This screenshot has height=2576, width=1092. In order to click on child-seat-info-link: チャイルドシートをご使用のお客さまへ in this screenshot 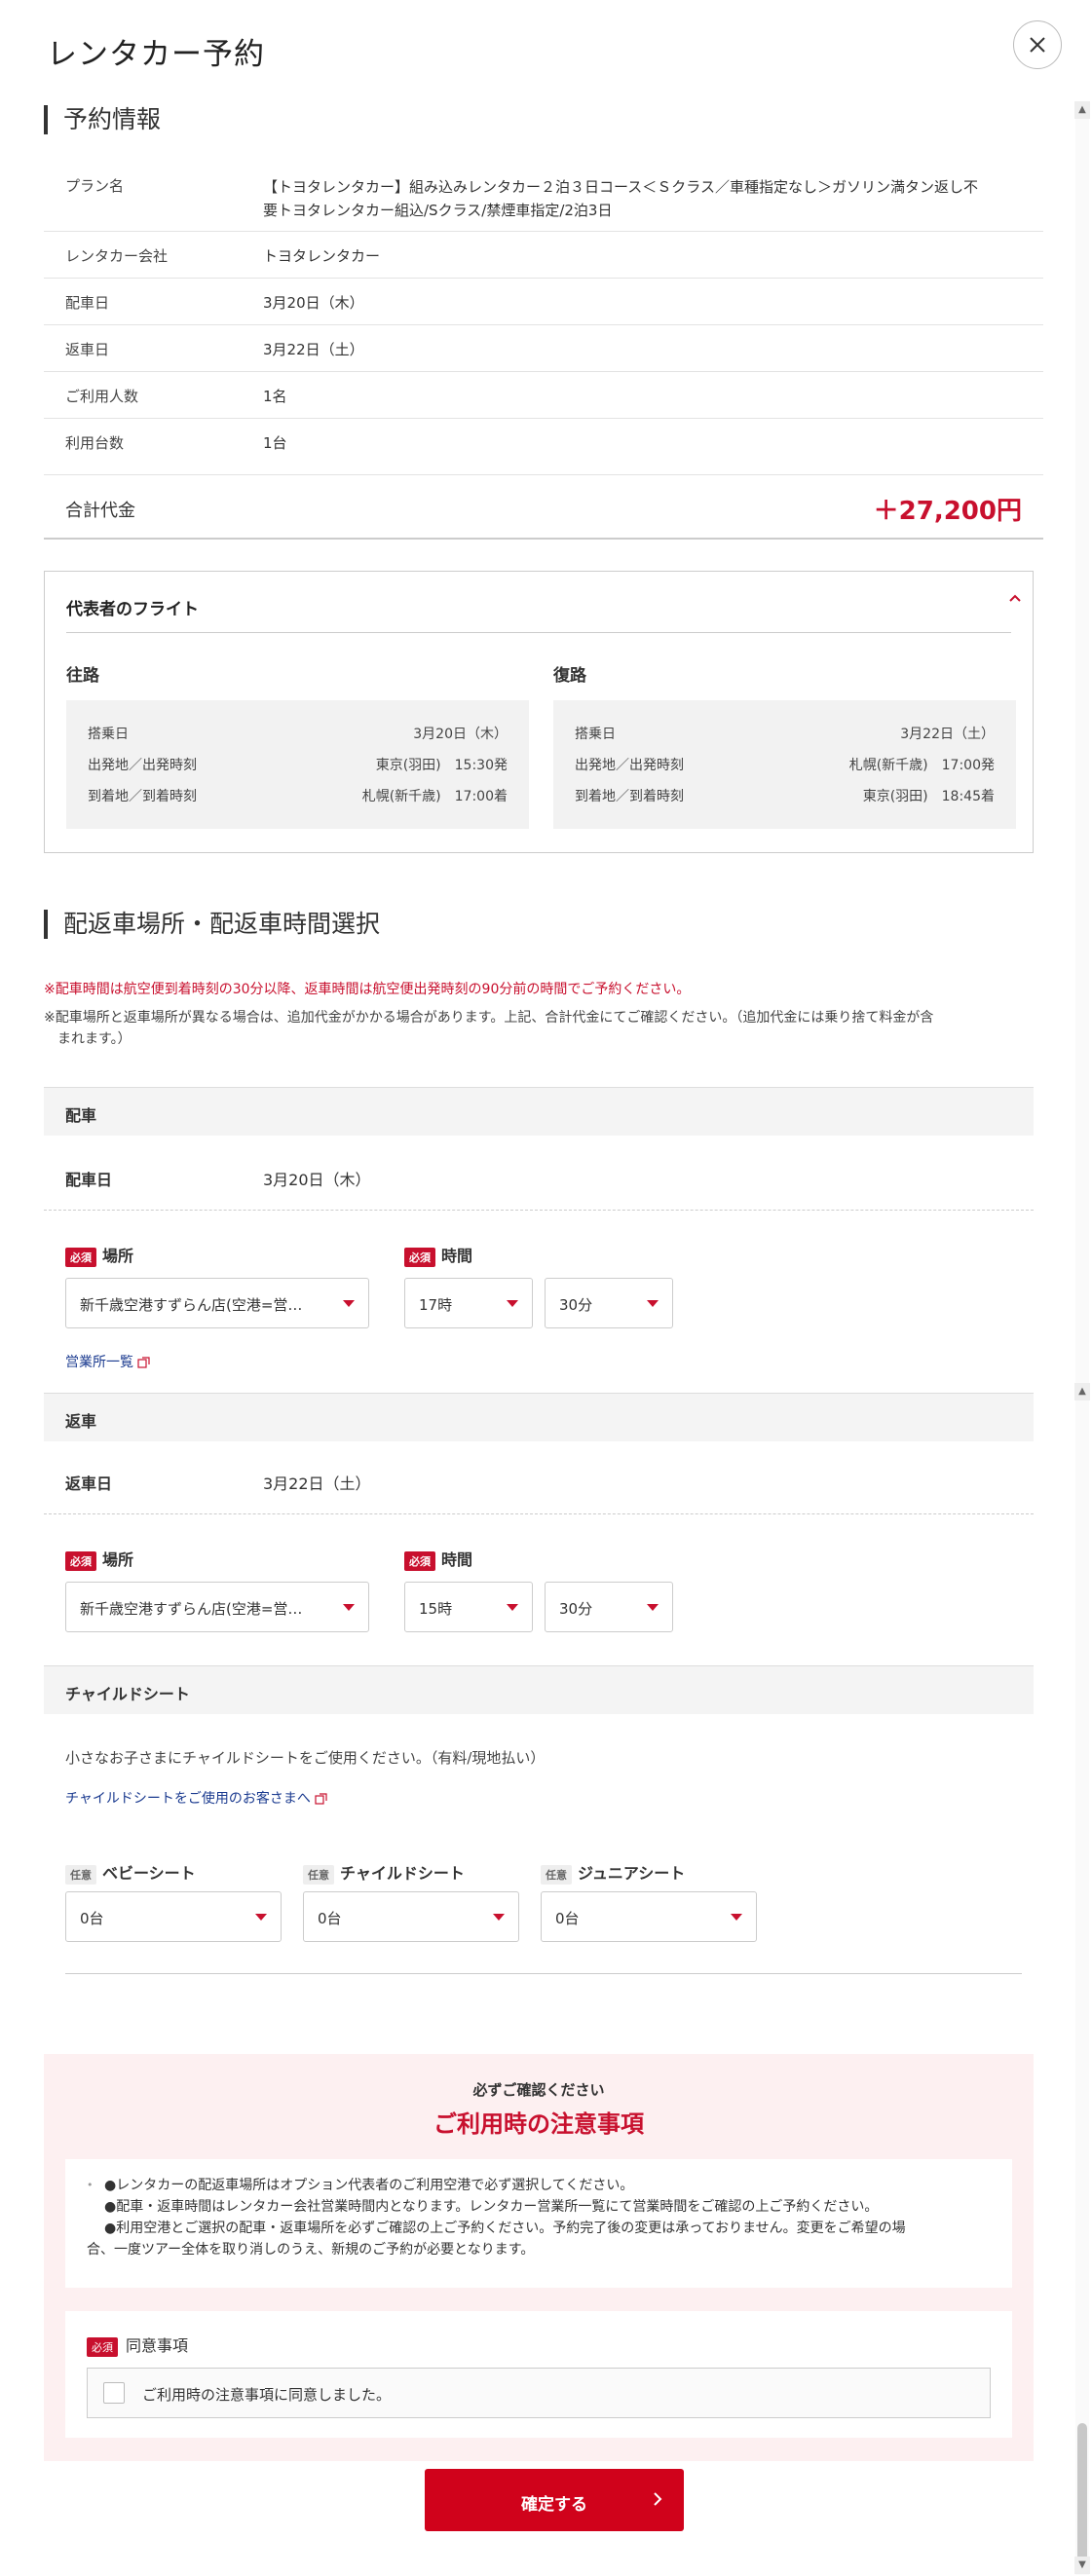, I will do `click(196, 1798)`.